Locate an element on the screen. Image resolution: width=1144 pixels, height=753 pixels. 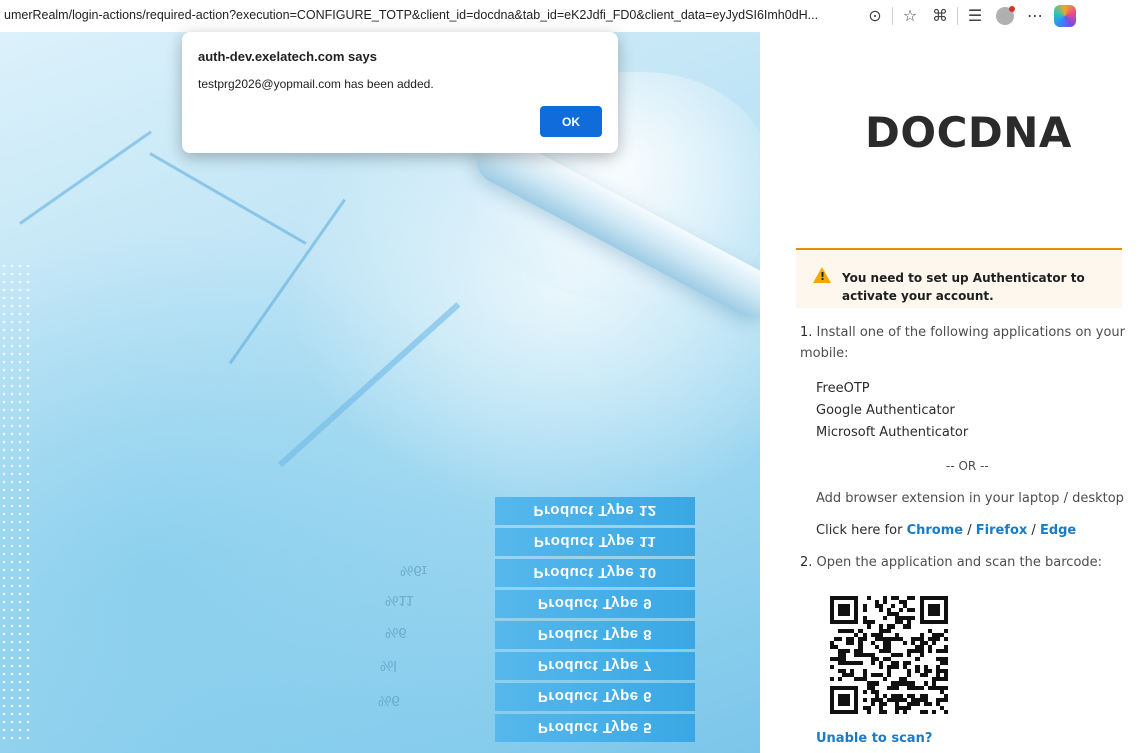
dialog-title: auth-dev.exelatech.com says is located at coordinates (287, 56).